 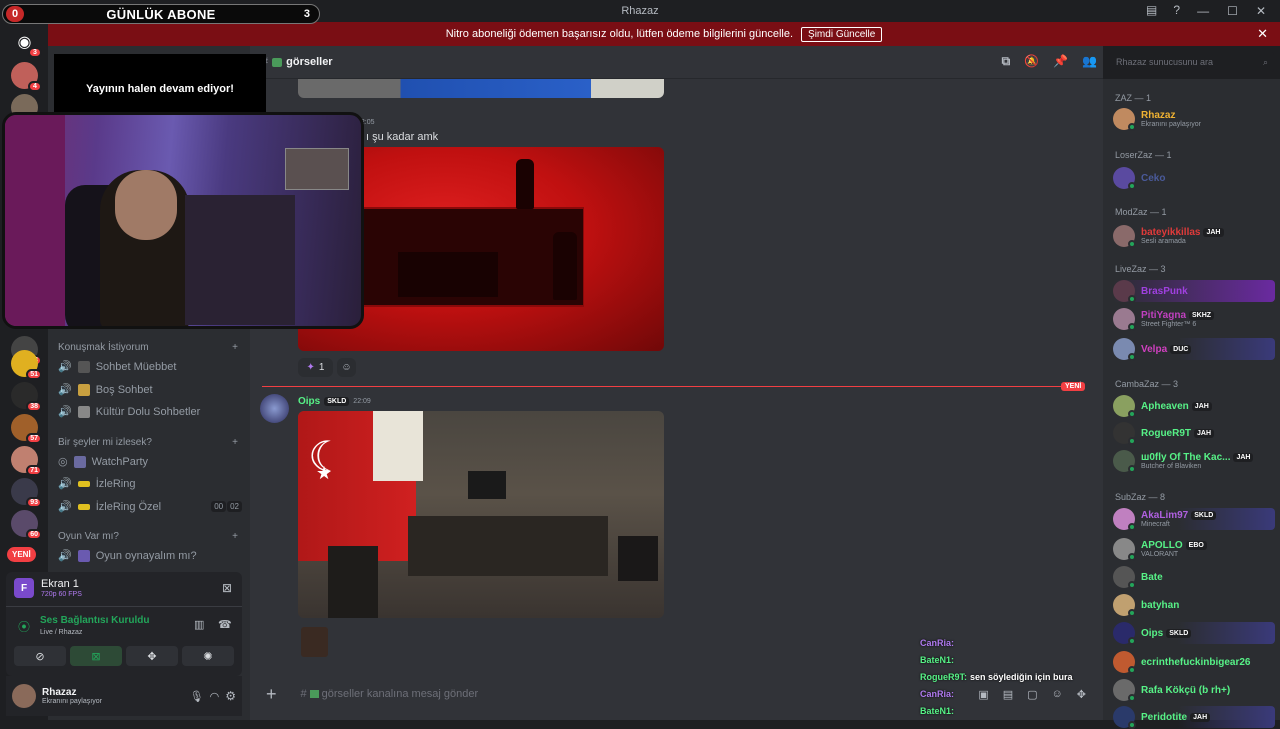 I want to click on member-group-header: LoserZaz — 1, so click(x=1143, y=155).